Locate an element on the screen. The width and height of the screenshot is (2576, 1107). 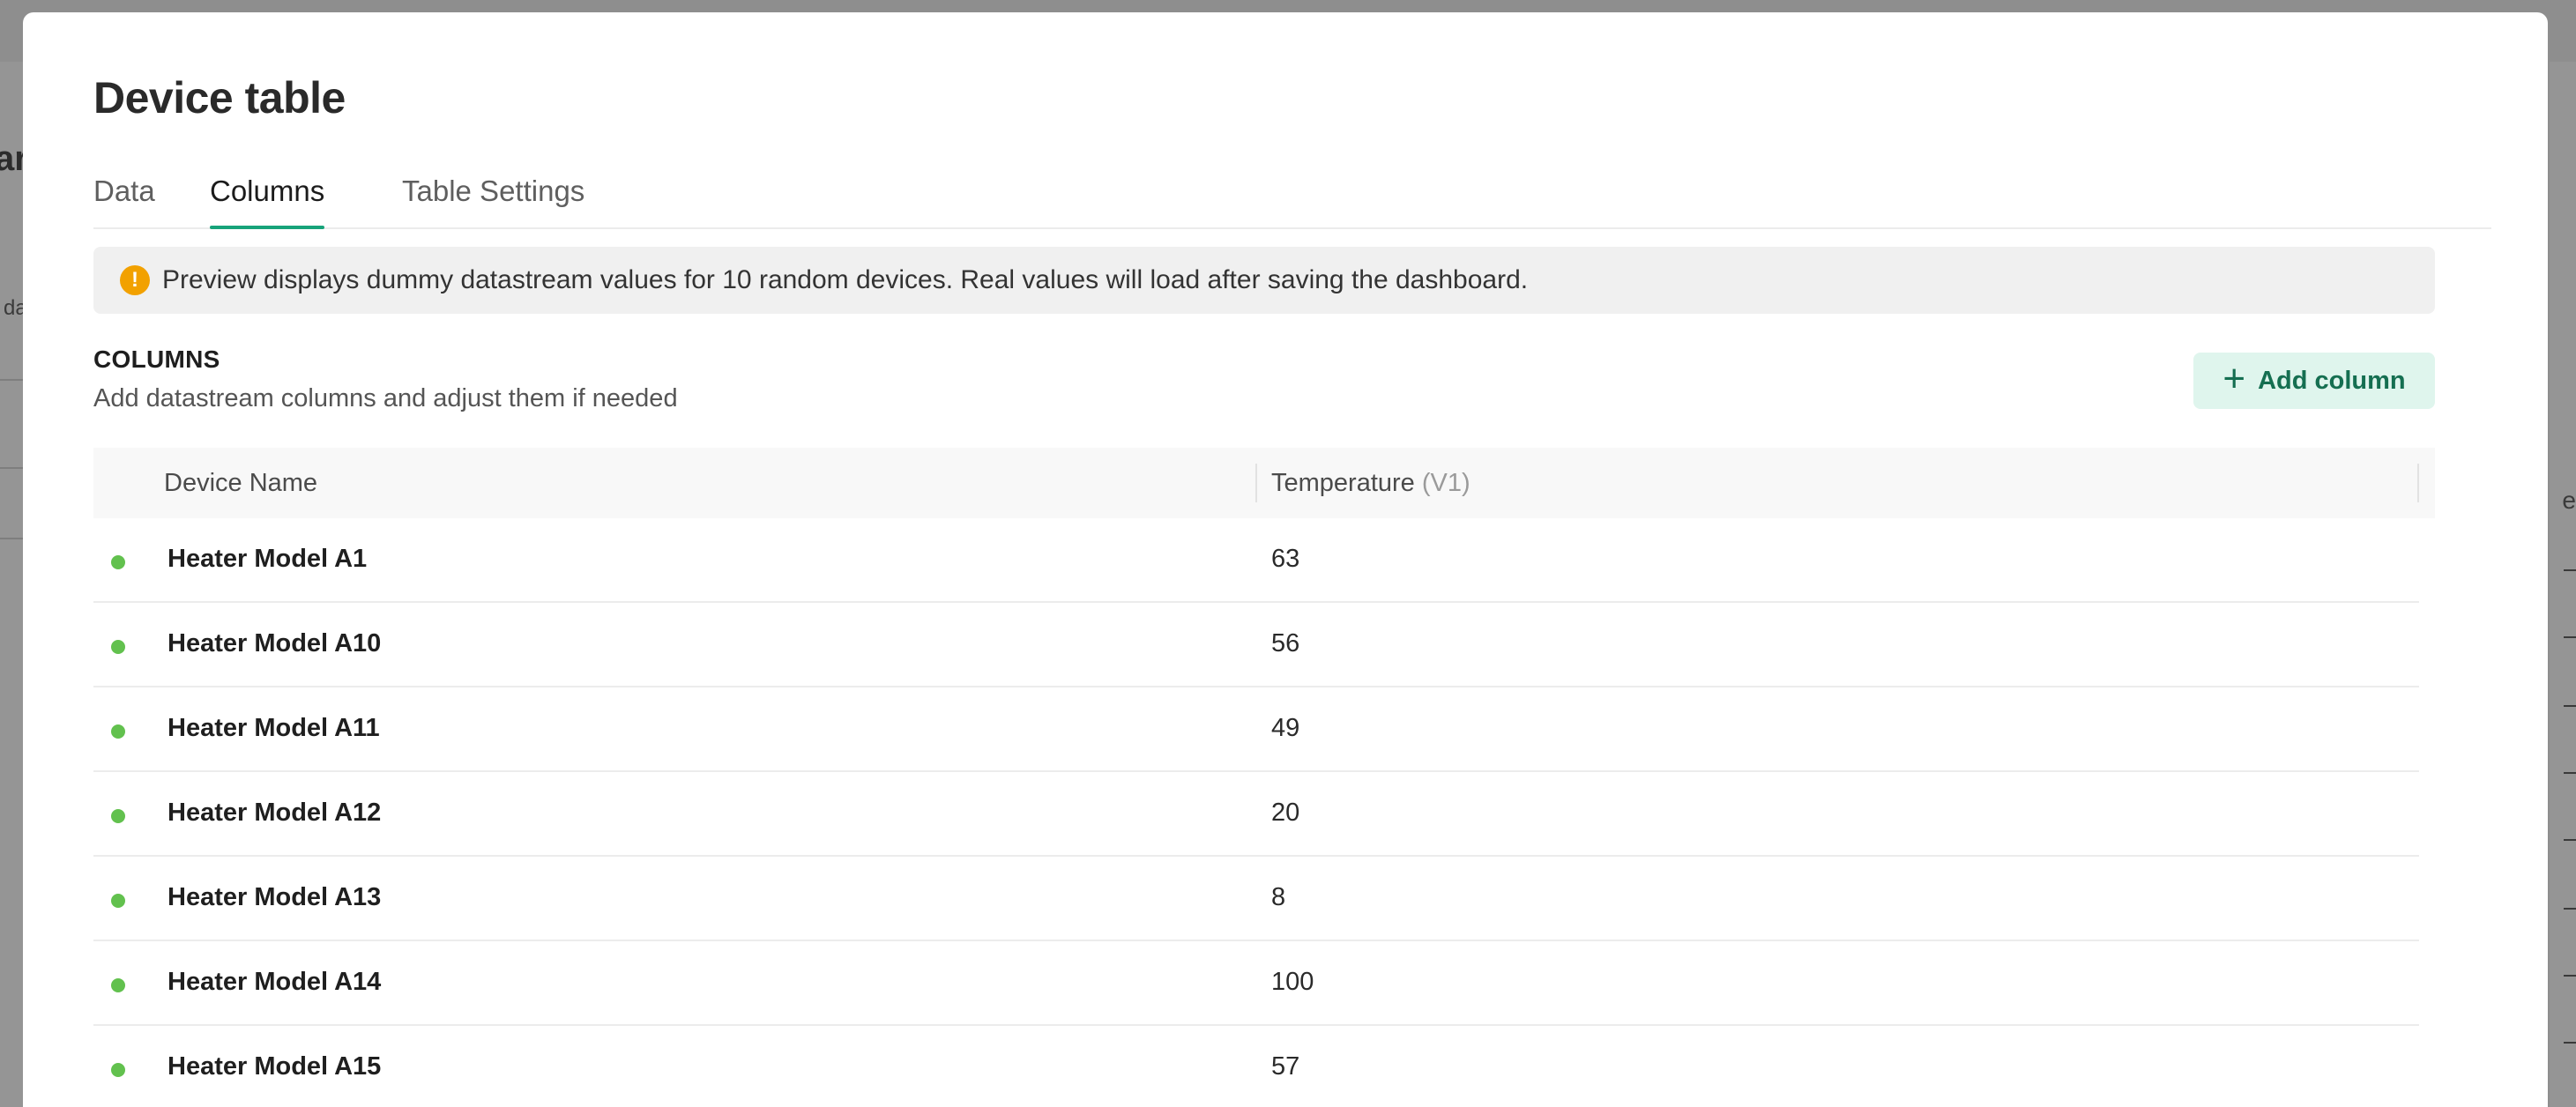
table-row: Heater Model A12 20 is located at coordinates (1256, 814).